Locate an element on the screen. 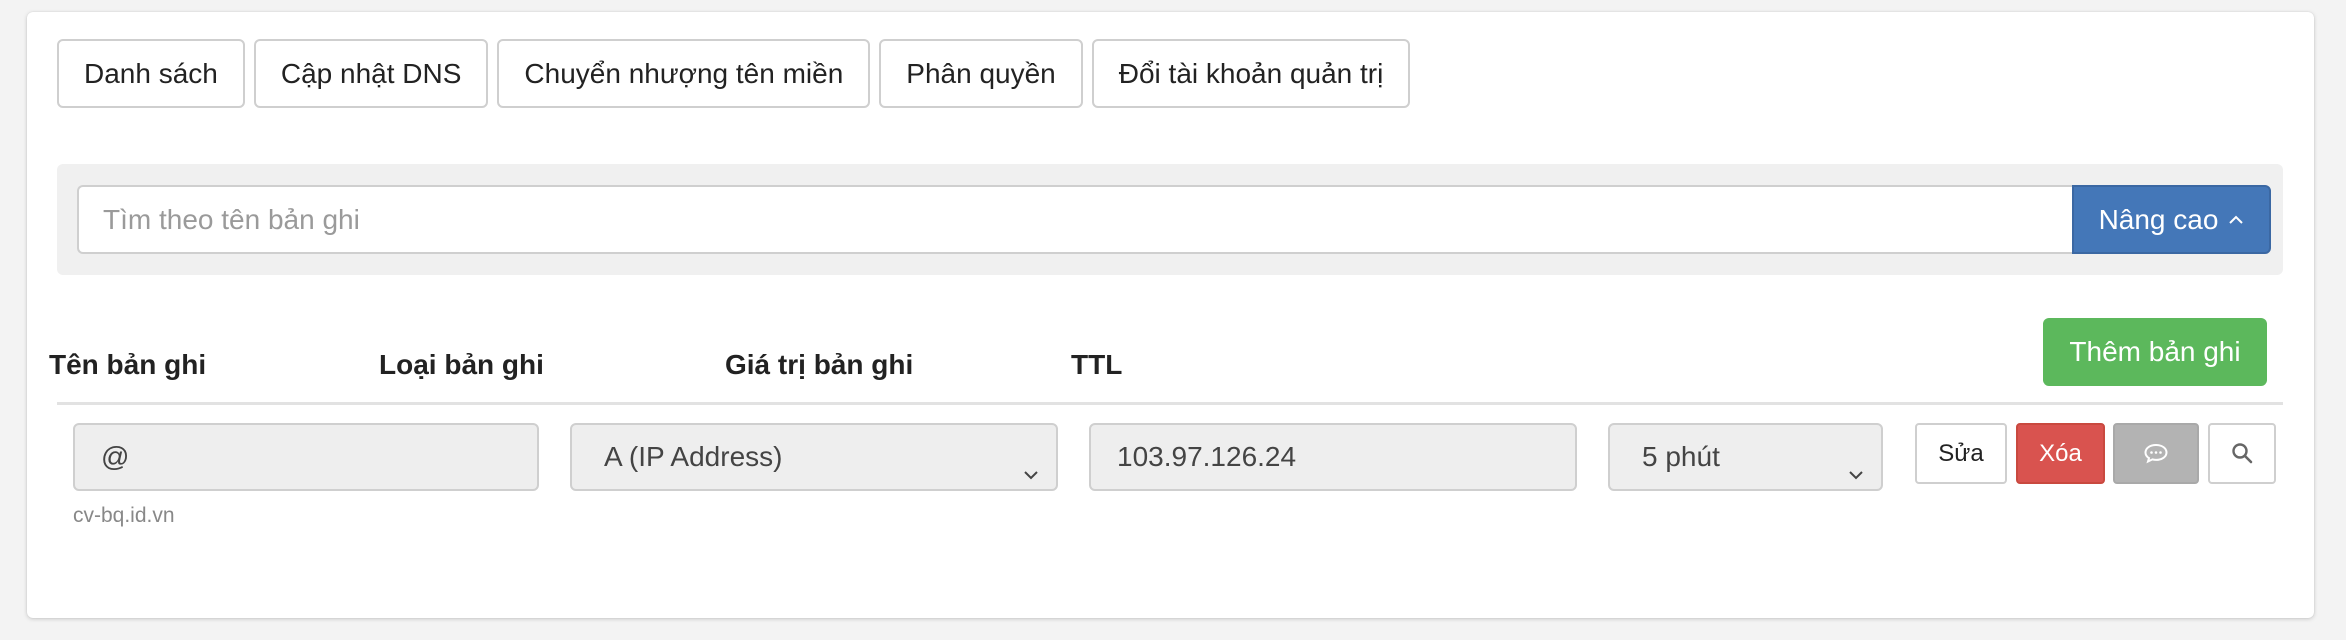 The height and width of the screenshot is (640, 2346). header-divider is located at coordinates (1170, 403).